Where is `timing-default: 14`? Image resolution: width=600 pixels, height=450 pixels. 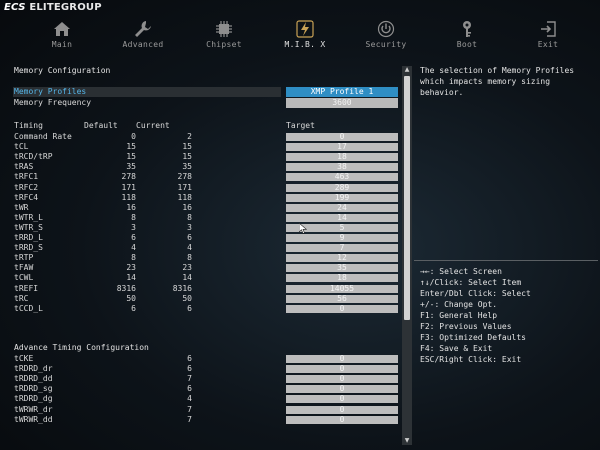 timing-default: 14 is located at coordinates (131, 278).